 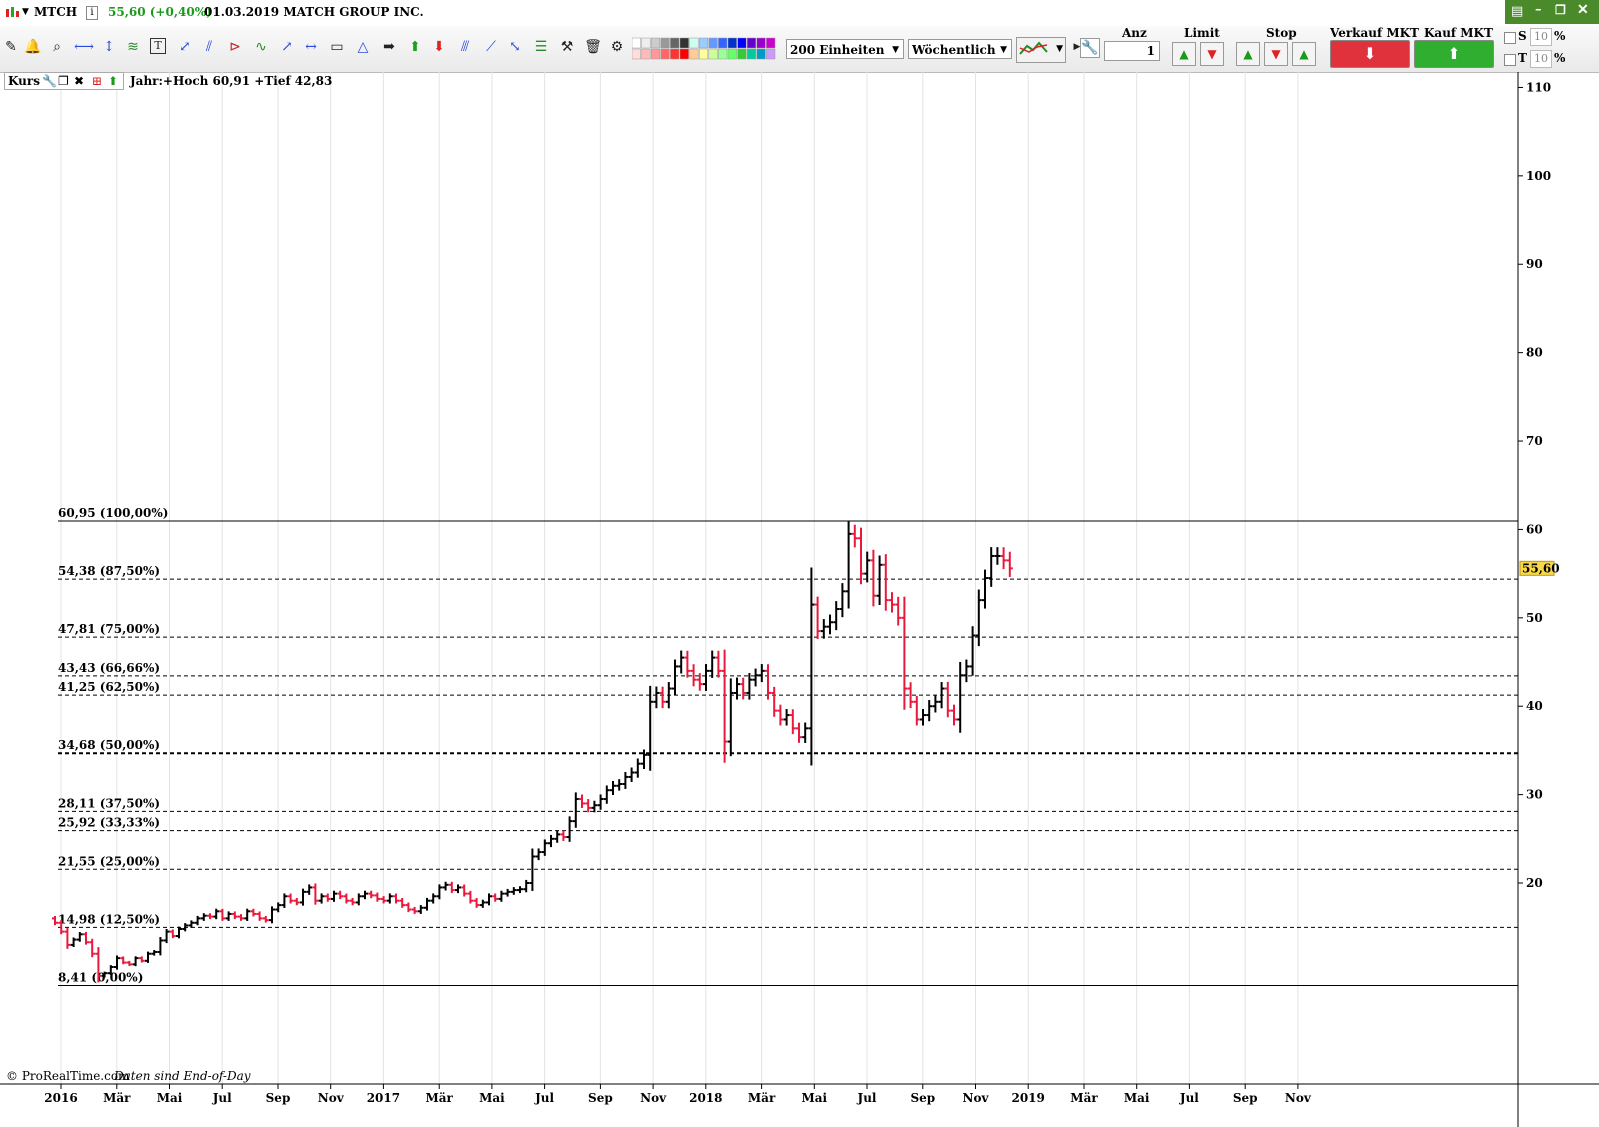 I want to click on trash-icon: 🗑, so click(x=593, y=47).